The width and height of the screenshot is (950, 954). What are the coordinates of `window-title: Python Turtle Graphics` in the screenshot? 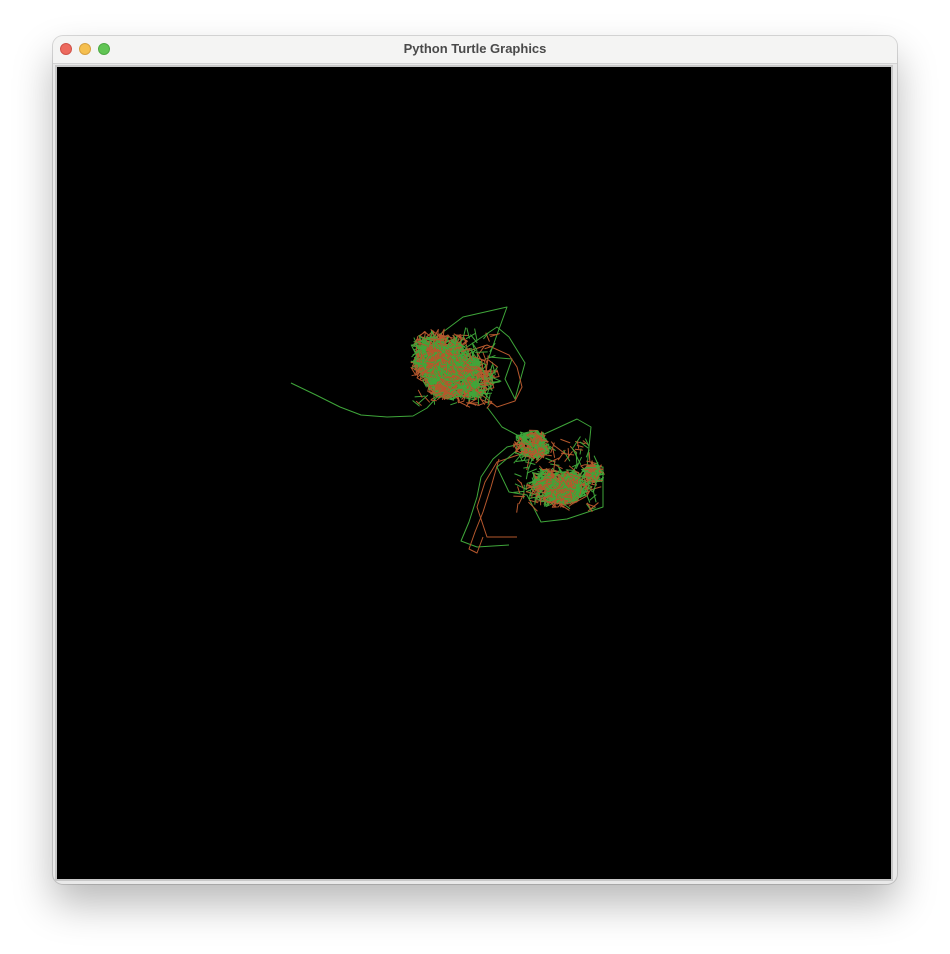 It's located at (475, 48).